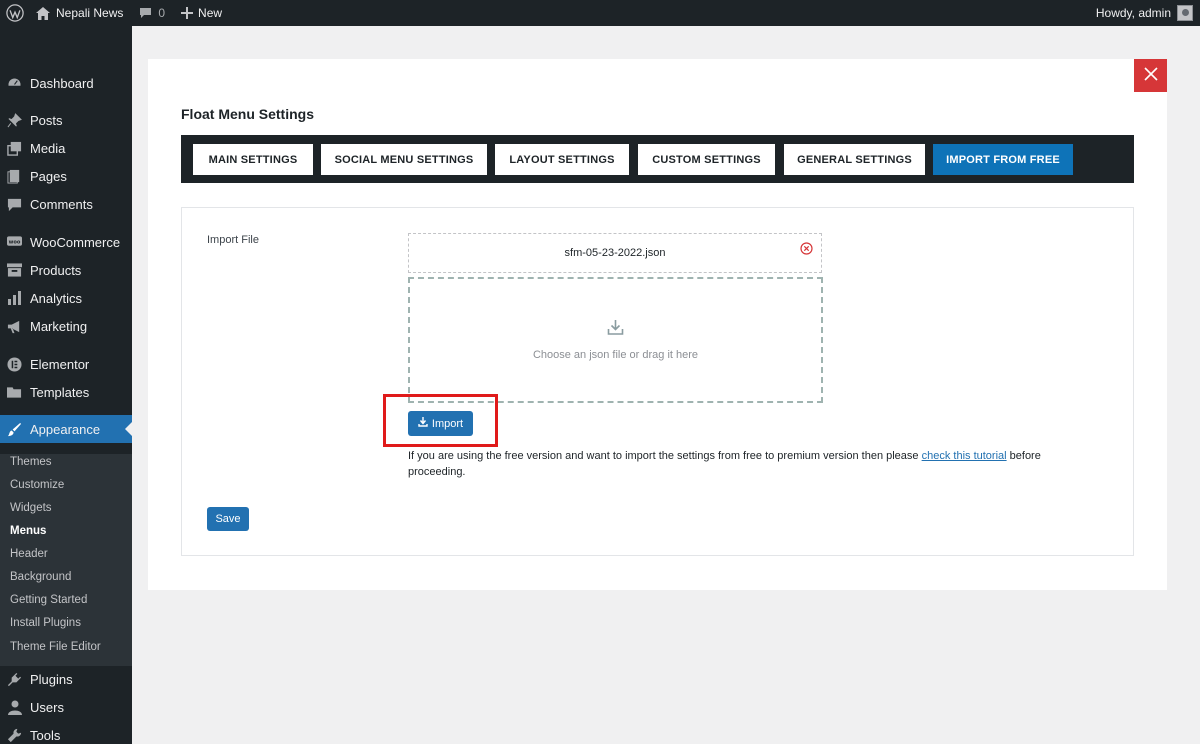  I want to click on sidebar-item-label: WooCommerce, so click(75, 242).